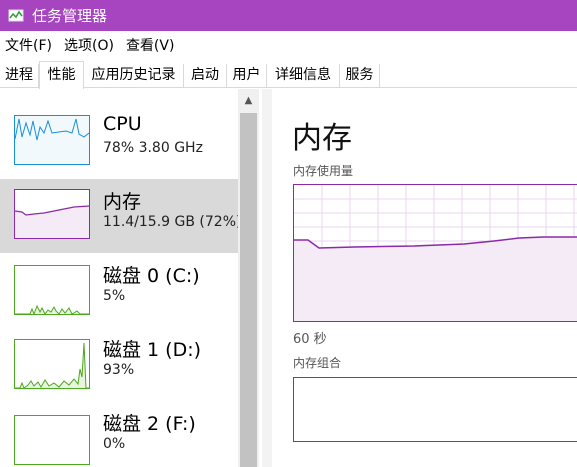 This screenshot has width=577, height=467. I want to click on panel-splitter, so click(267, 278).